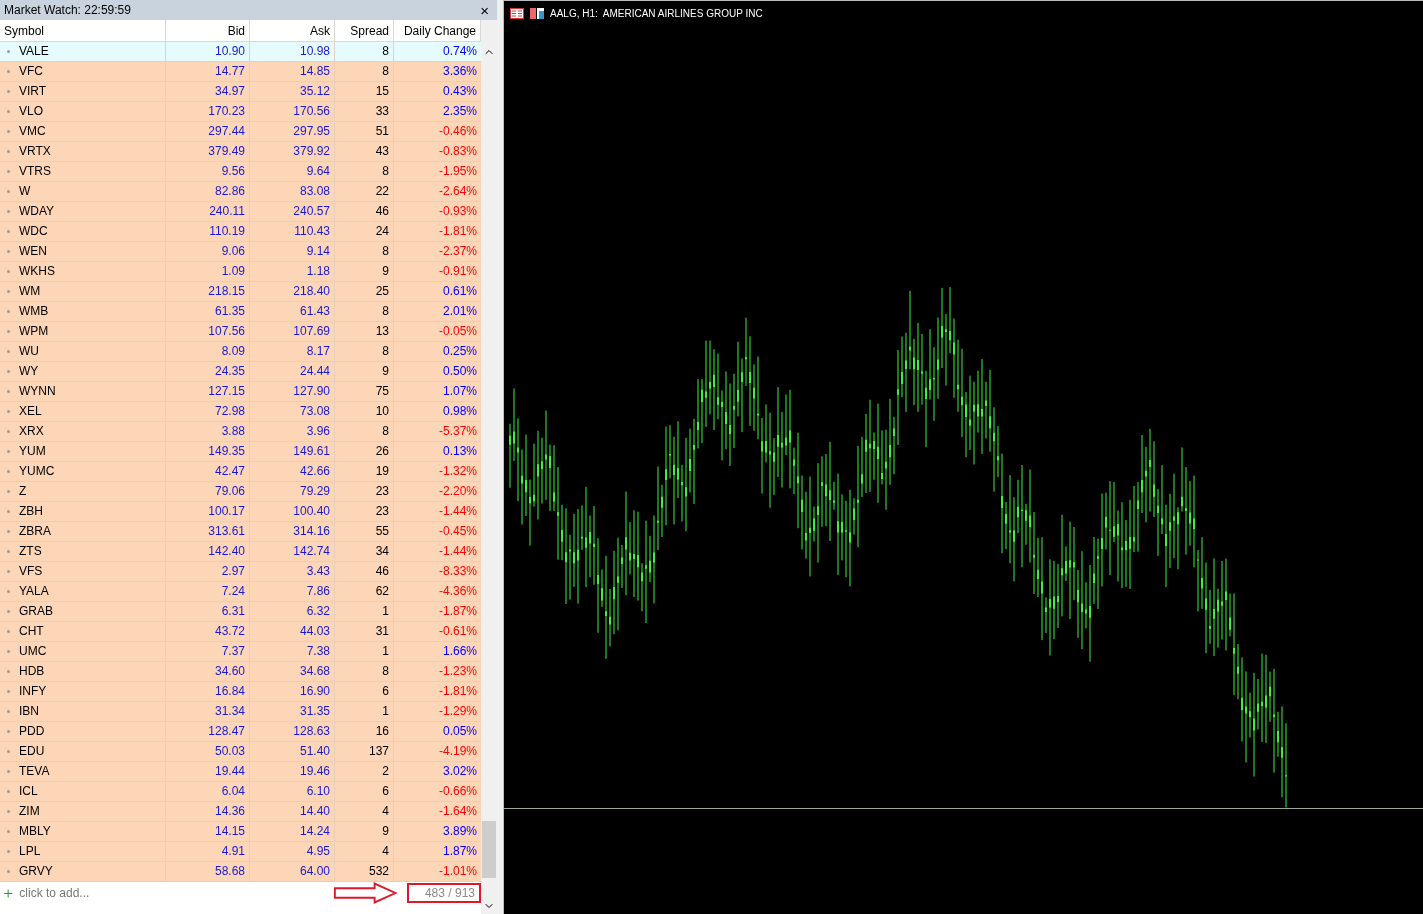  I want to click on table-row: XEL 72.98 73.08 10 0.98%, so click(240, 412).